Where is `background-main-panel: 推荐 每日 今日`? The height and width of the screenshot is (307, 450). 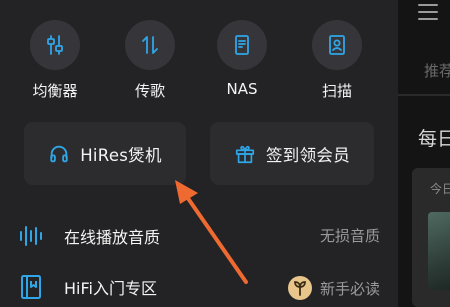
background-main-panel: 推荐 每日 今日 is located at coordinates (424, 153).